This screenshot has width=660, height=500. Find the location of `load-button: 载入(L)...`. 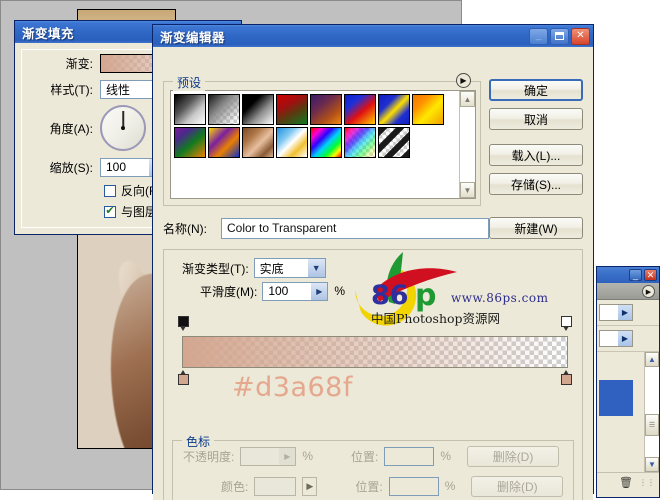

load-button: 载入(L)... is located at coordinates (536, 155).